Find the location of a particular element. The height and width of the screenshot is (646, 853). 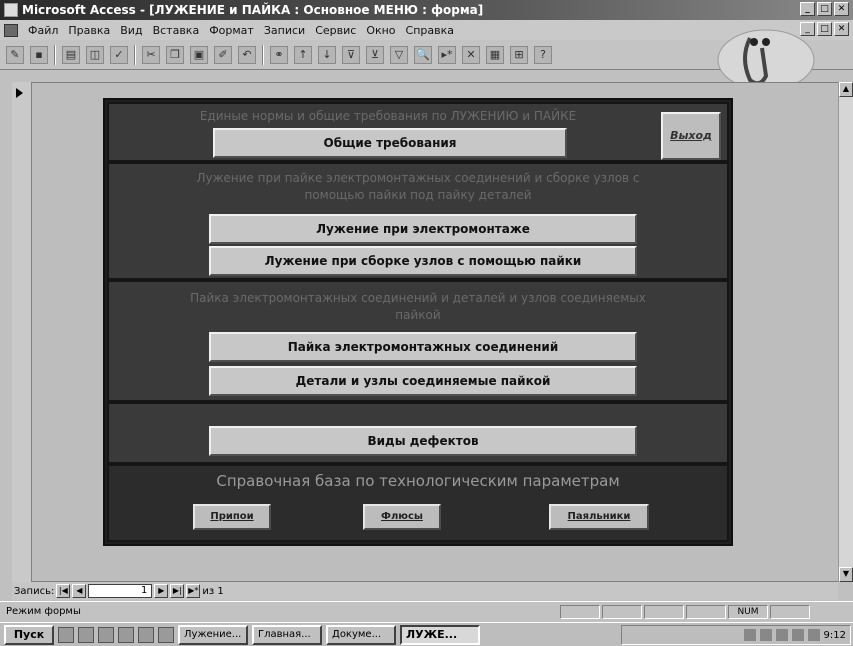

minimize-button: _ is located at coordinates (807, 9).